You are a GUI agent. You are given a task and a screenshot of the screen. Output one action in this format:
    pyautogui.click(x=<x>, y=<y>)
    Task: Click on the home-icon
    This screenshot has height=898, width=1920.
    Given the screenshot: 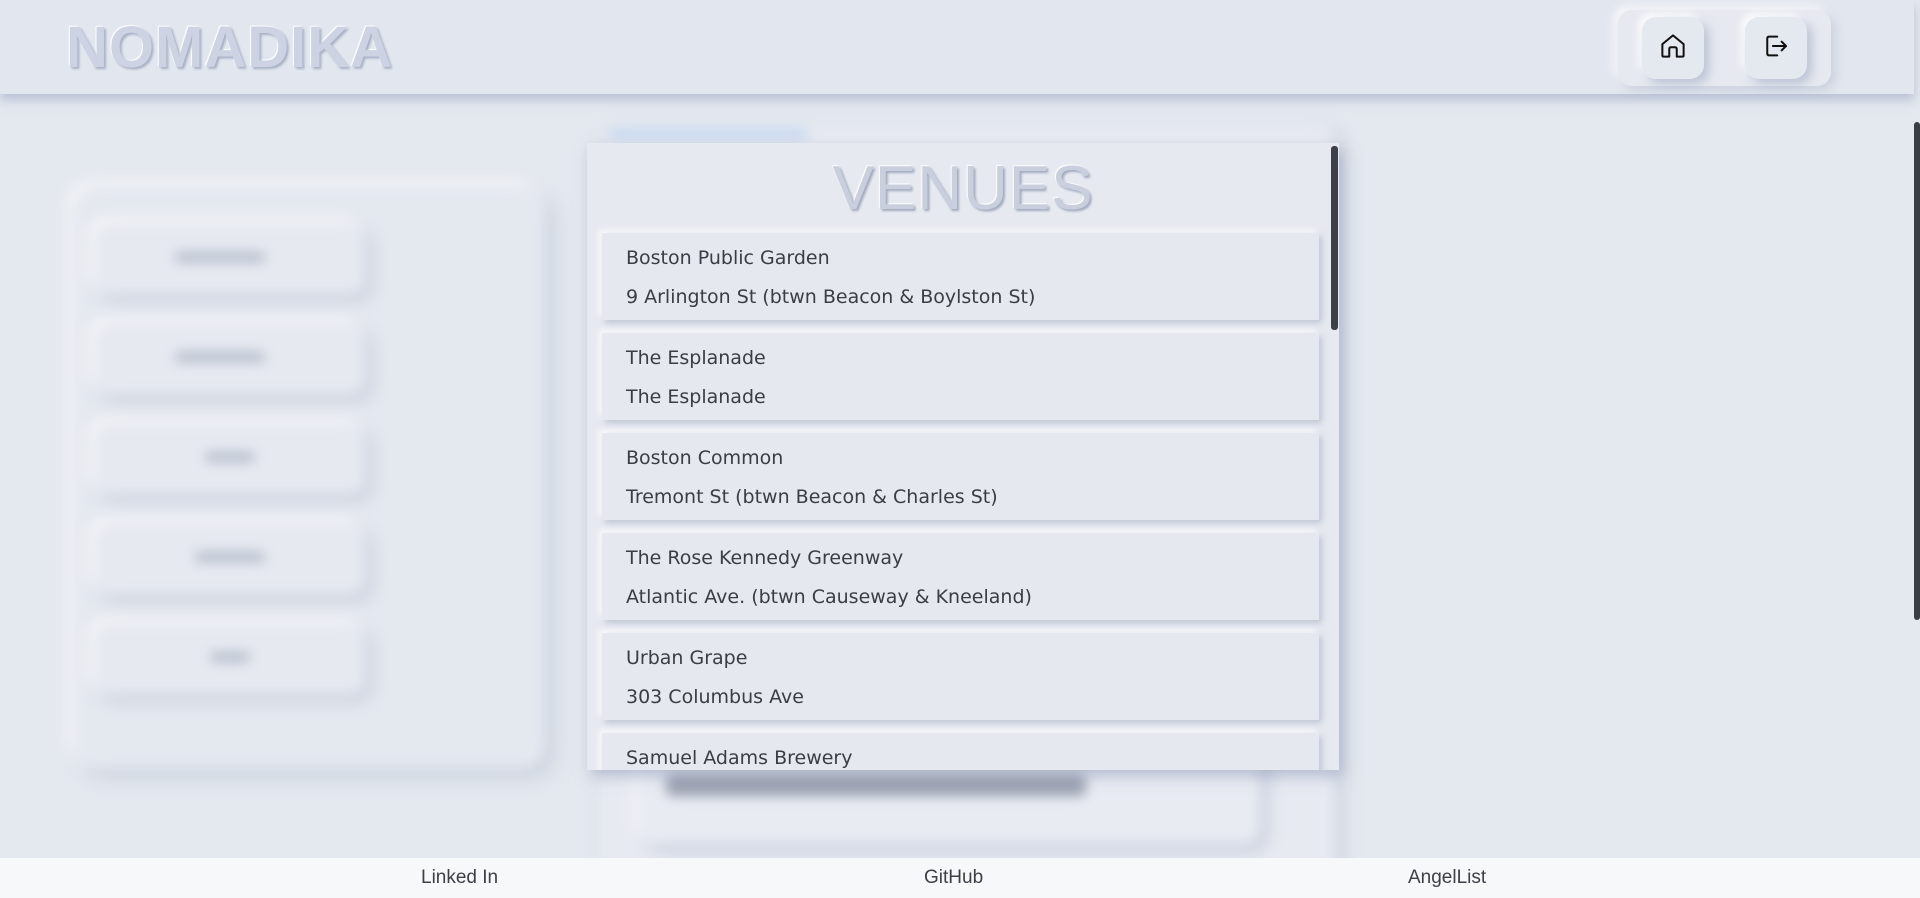 What is the action you would take?
    pyautogui.click(x=1673, y=48)
    